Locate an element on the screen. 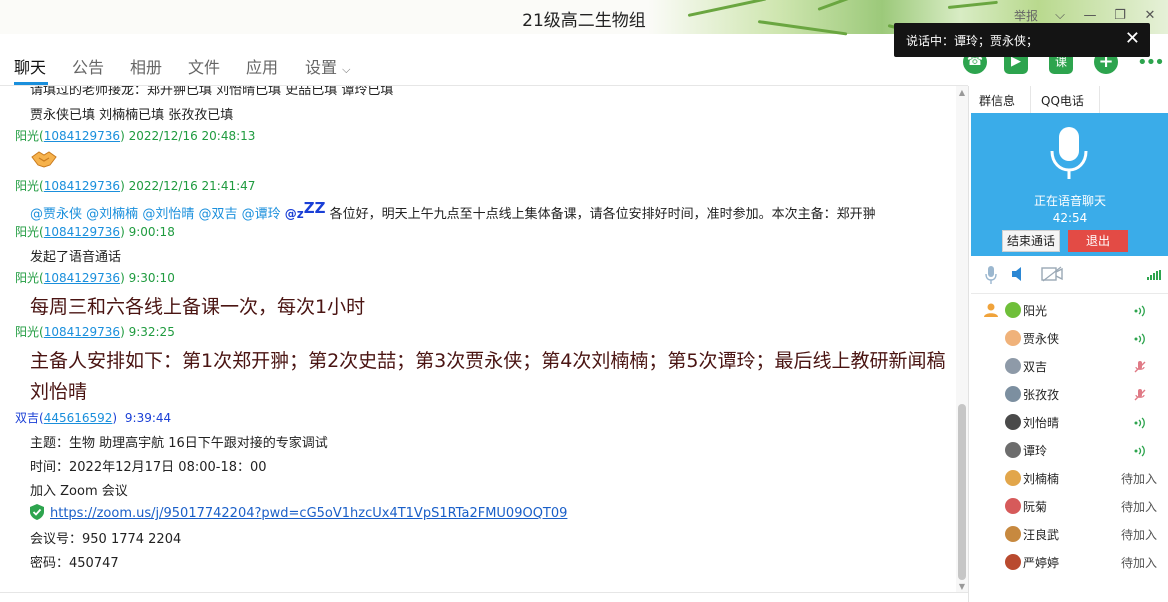 Image resolution: width=1168 pixels, height=602 pixels. member-name: 严婷婷 is located at coordinates (1041, 563).